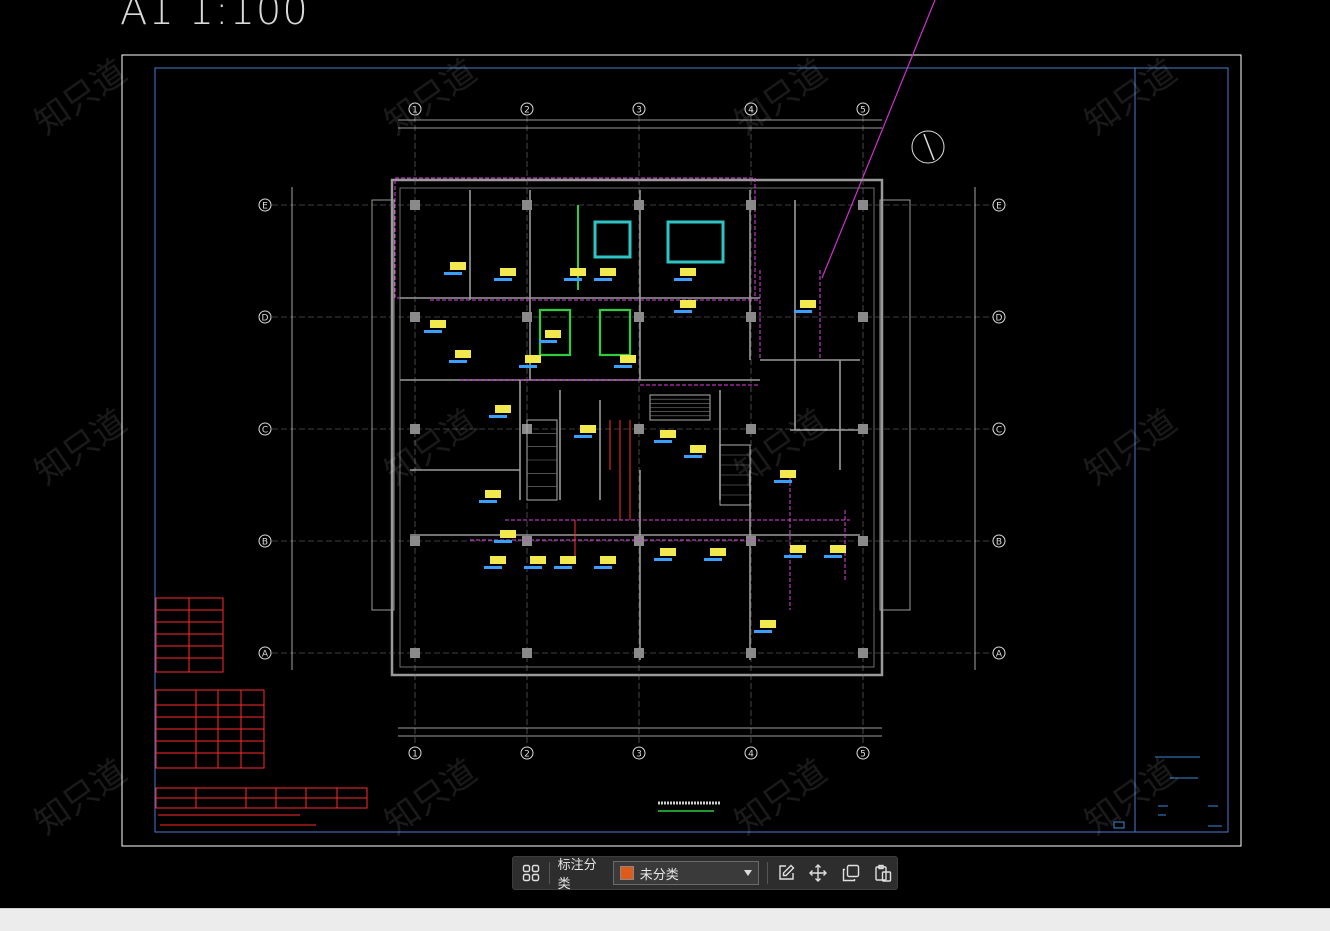 The image size is (1330, 931). Describe the element at coordinates (665, 919) in the screenshot. I see `status-bar` at that location.